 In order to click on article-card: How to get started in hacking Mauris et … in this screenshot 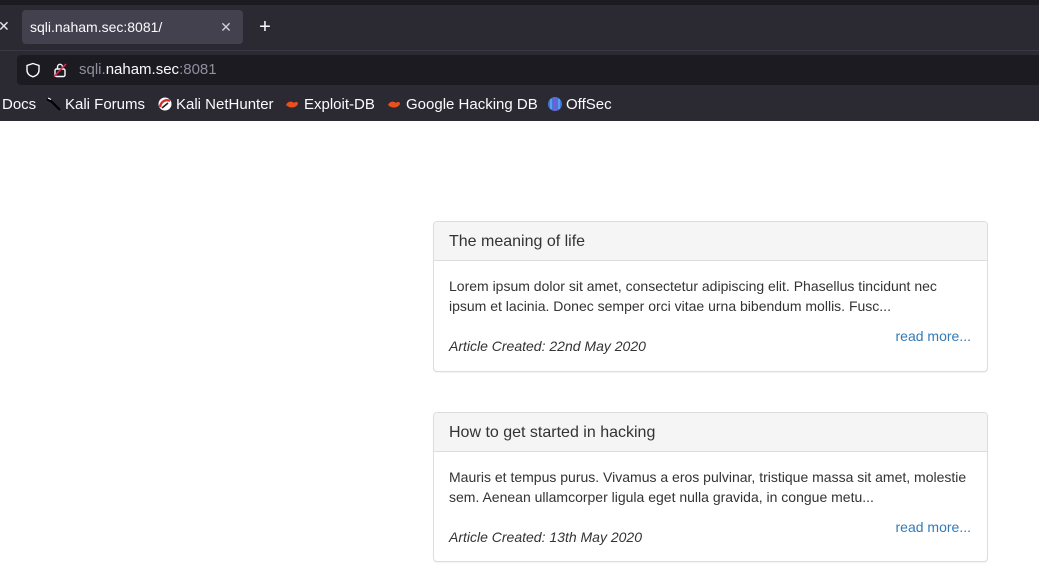, I will do `click(710, 487)`.